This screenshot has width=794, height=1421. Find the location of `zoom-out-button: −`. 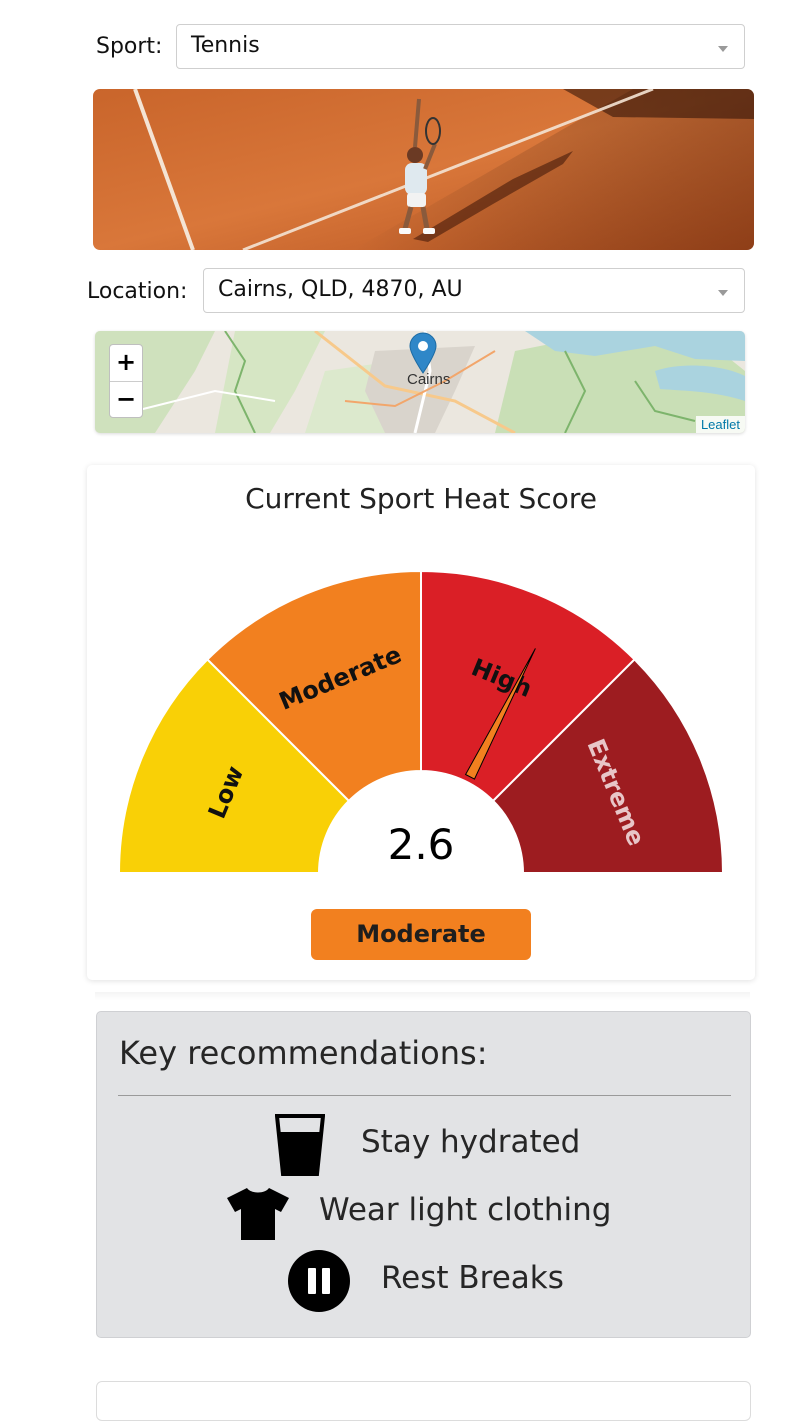

zoom-out-button: − is located at coordinates (126, 400).